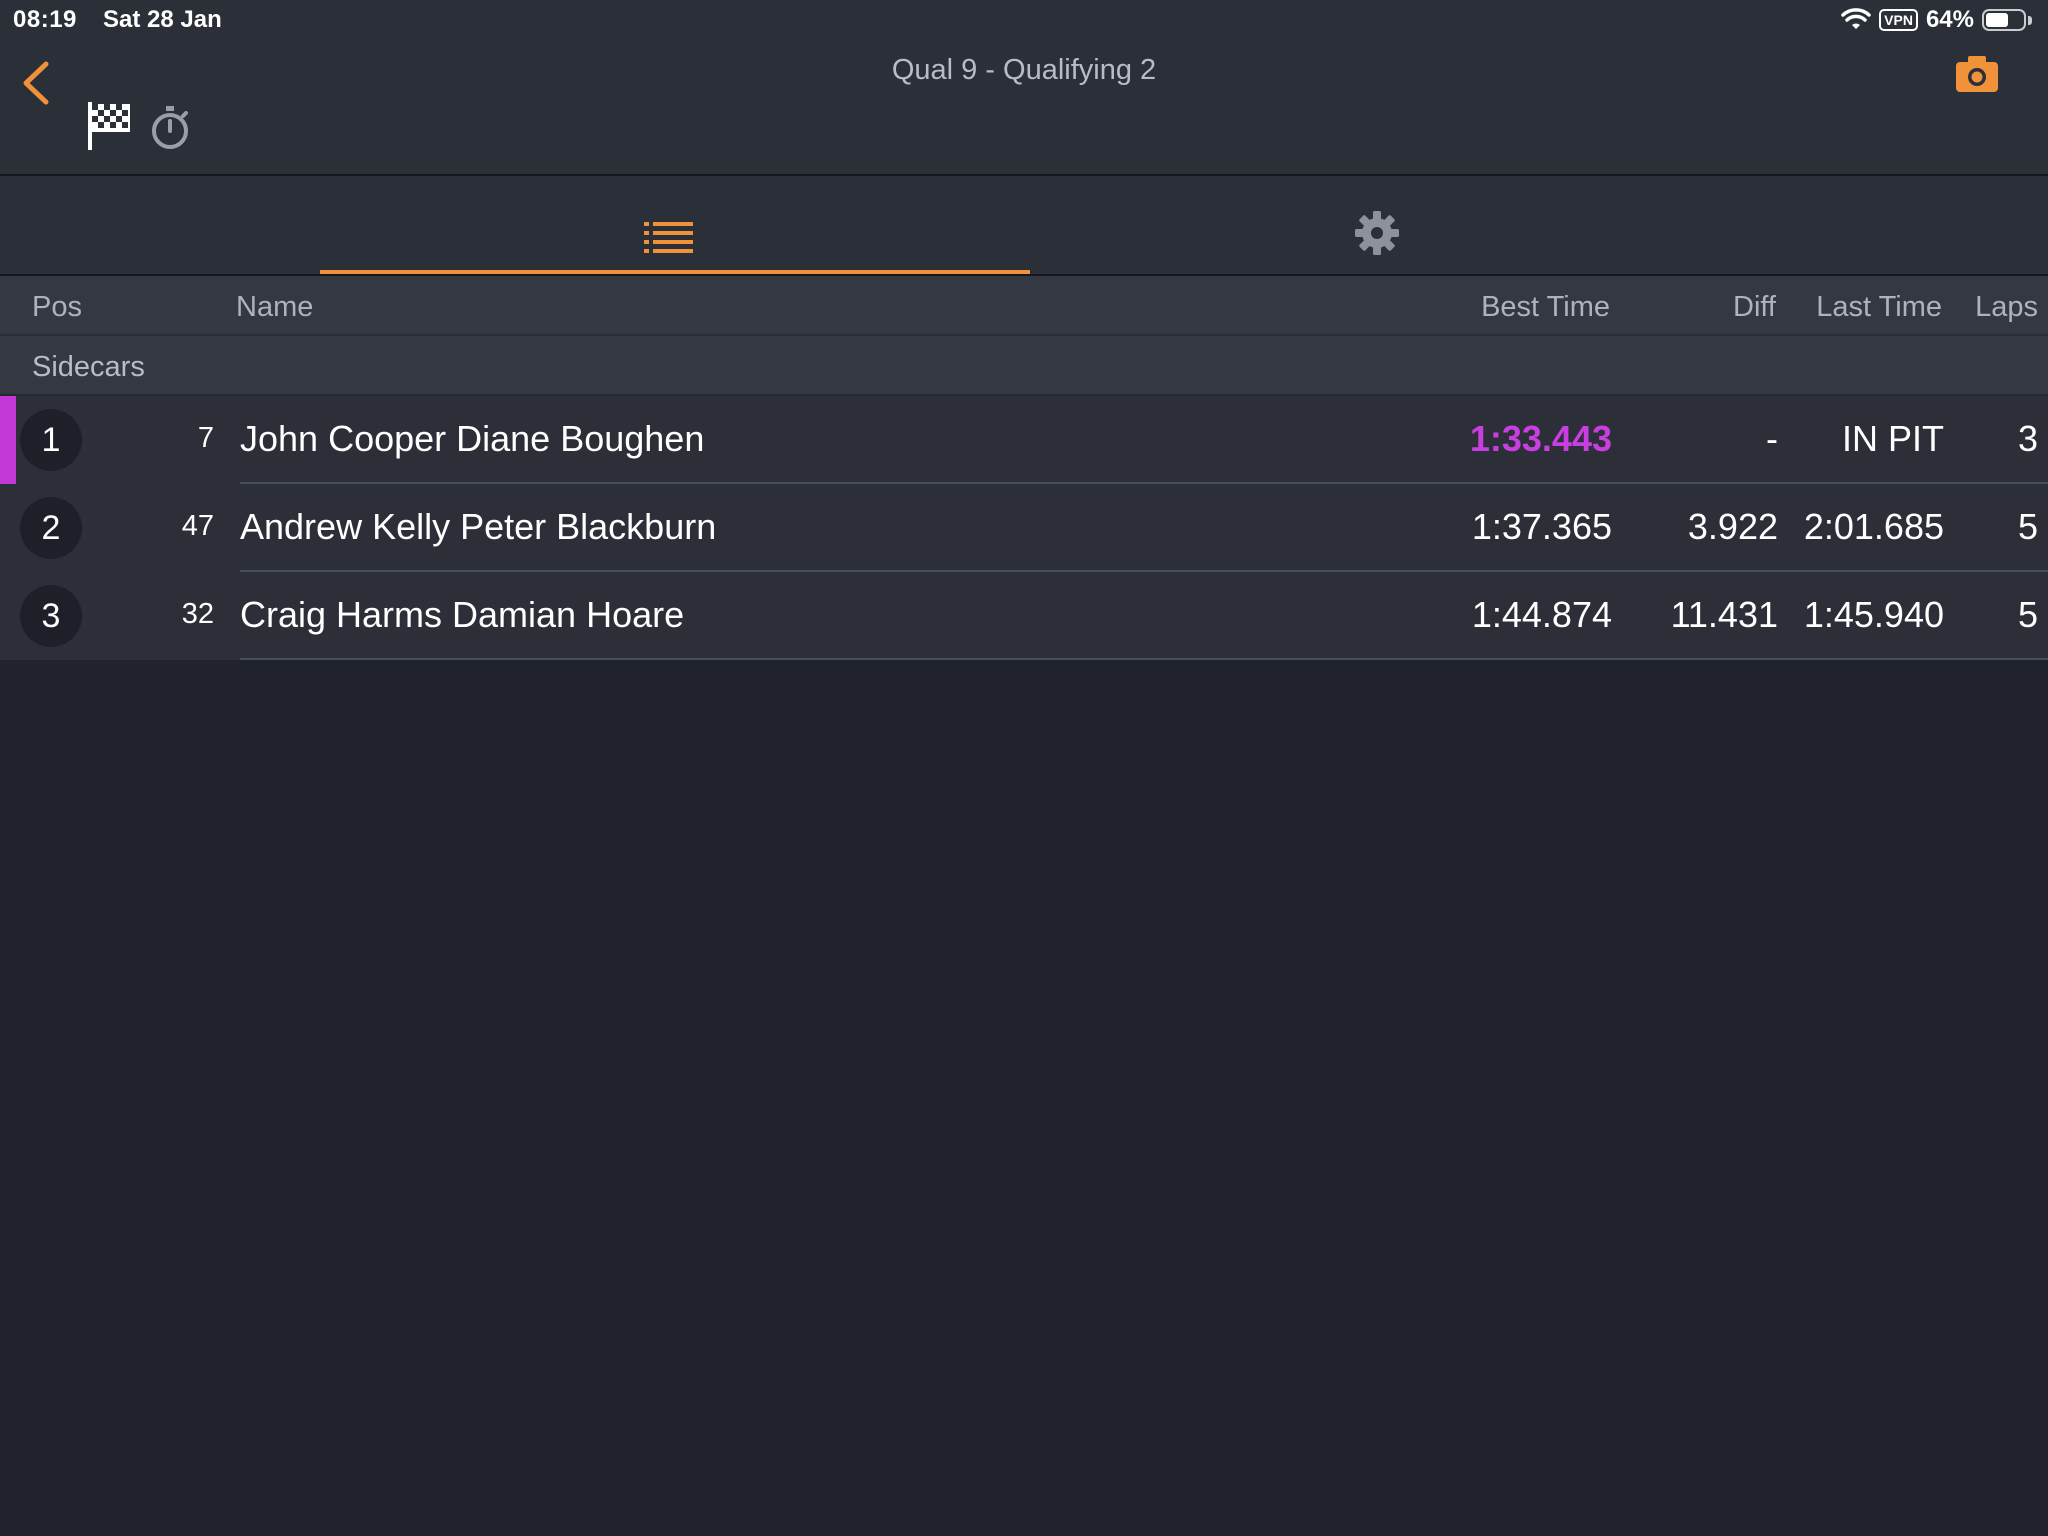 This screenshot has width=2048, height=1536. What do you see at coordinates (1144, 659) in the screenshot?
I see `row-divider` at bounding box center [1144, 659].